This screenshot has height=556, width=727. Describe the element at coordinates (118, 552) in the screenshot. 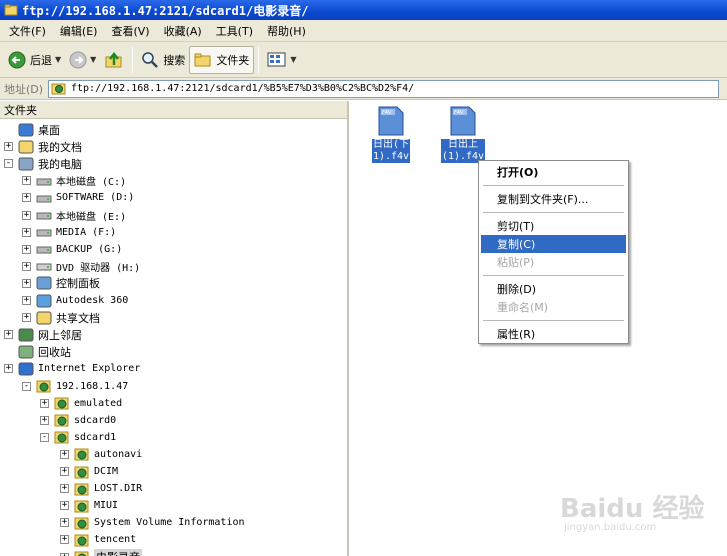

I see `tree-item-label: 电影录音` at that location.